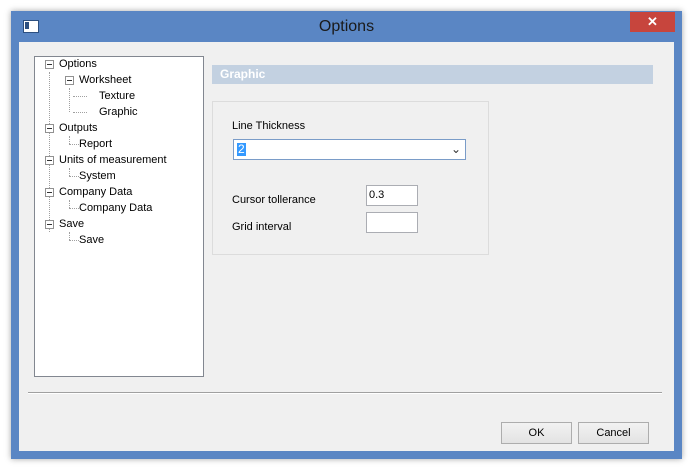 Image resolution: width=693 pixels, height=470 pixels. Describe the element at coordinates (113, 160) in the screenshot. I see `tree-item-units-of-measurement: Units of measurement` at that location.